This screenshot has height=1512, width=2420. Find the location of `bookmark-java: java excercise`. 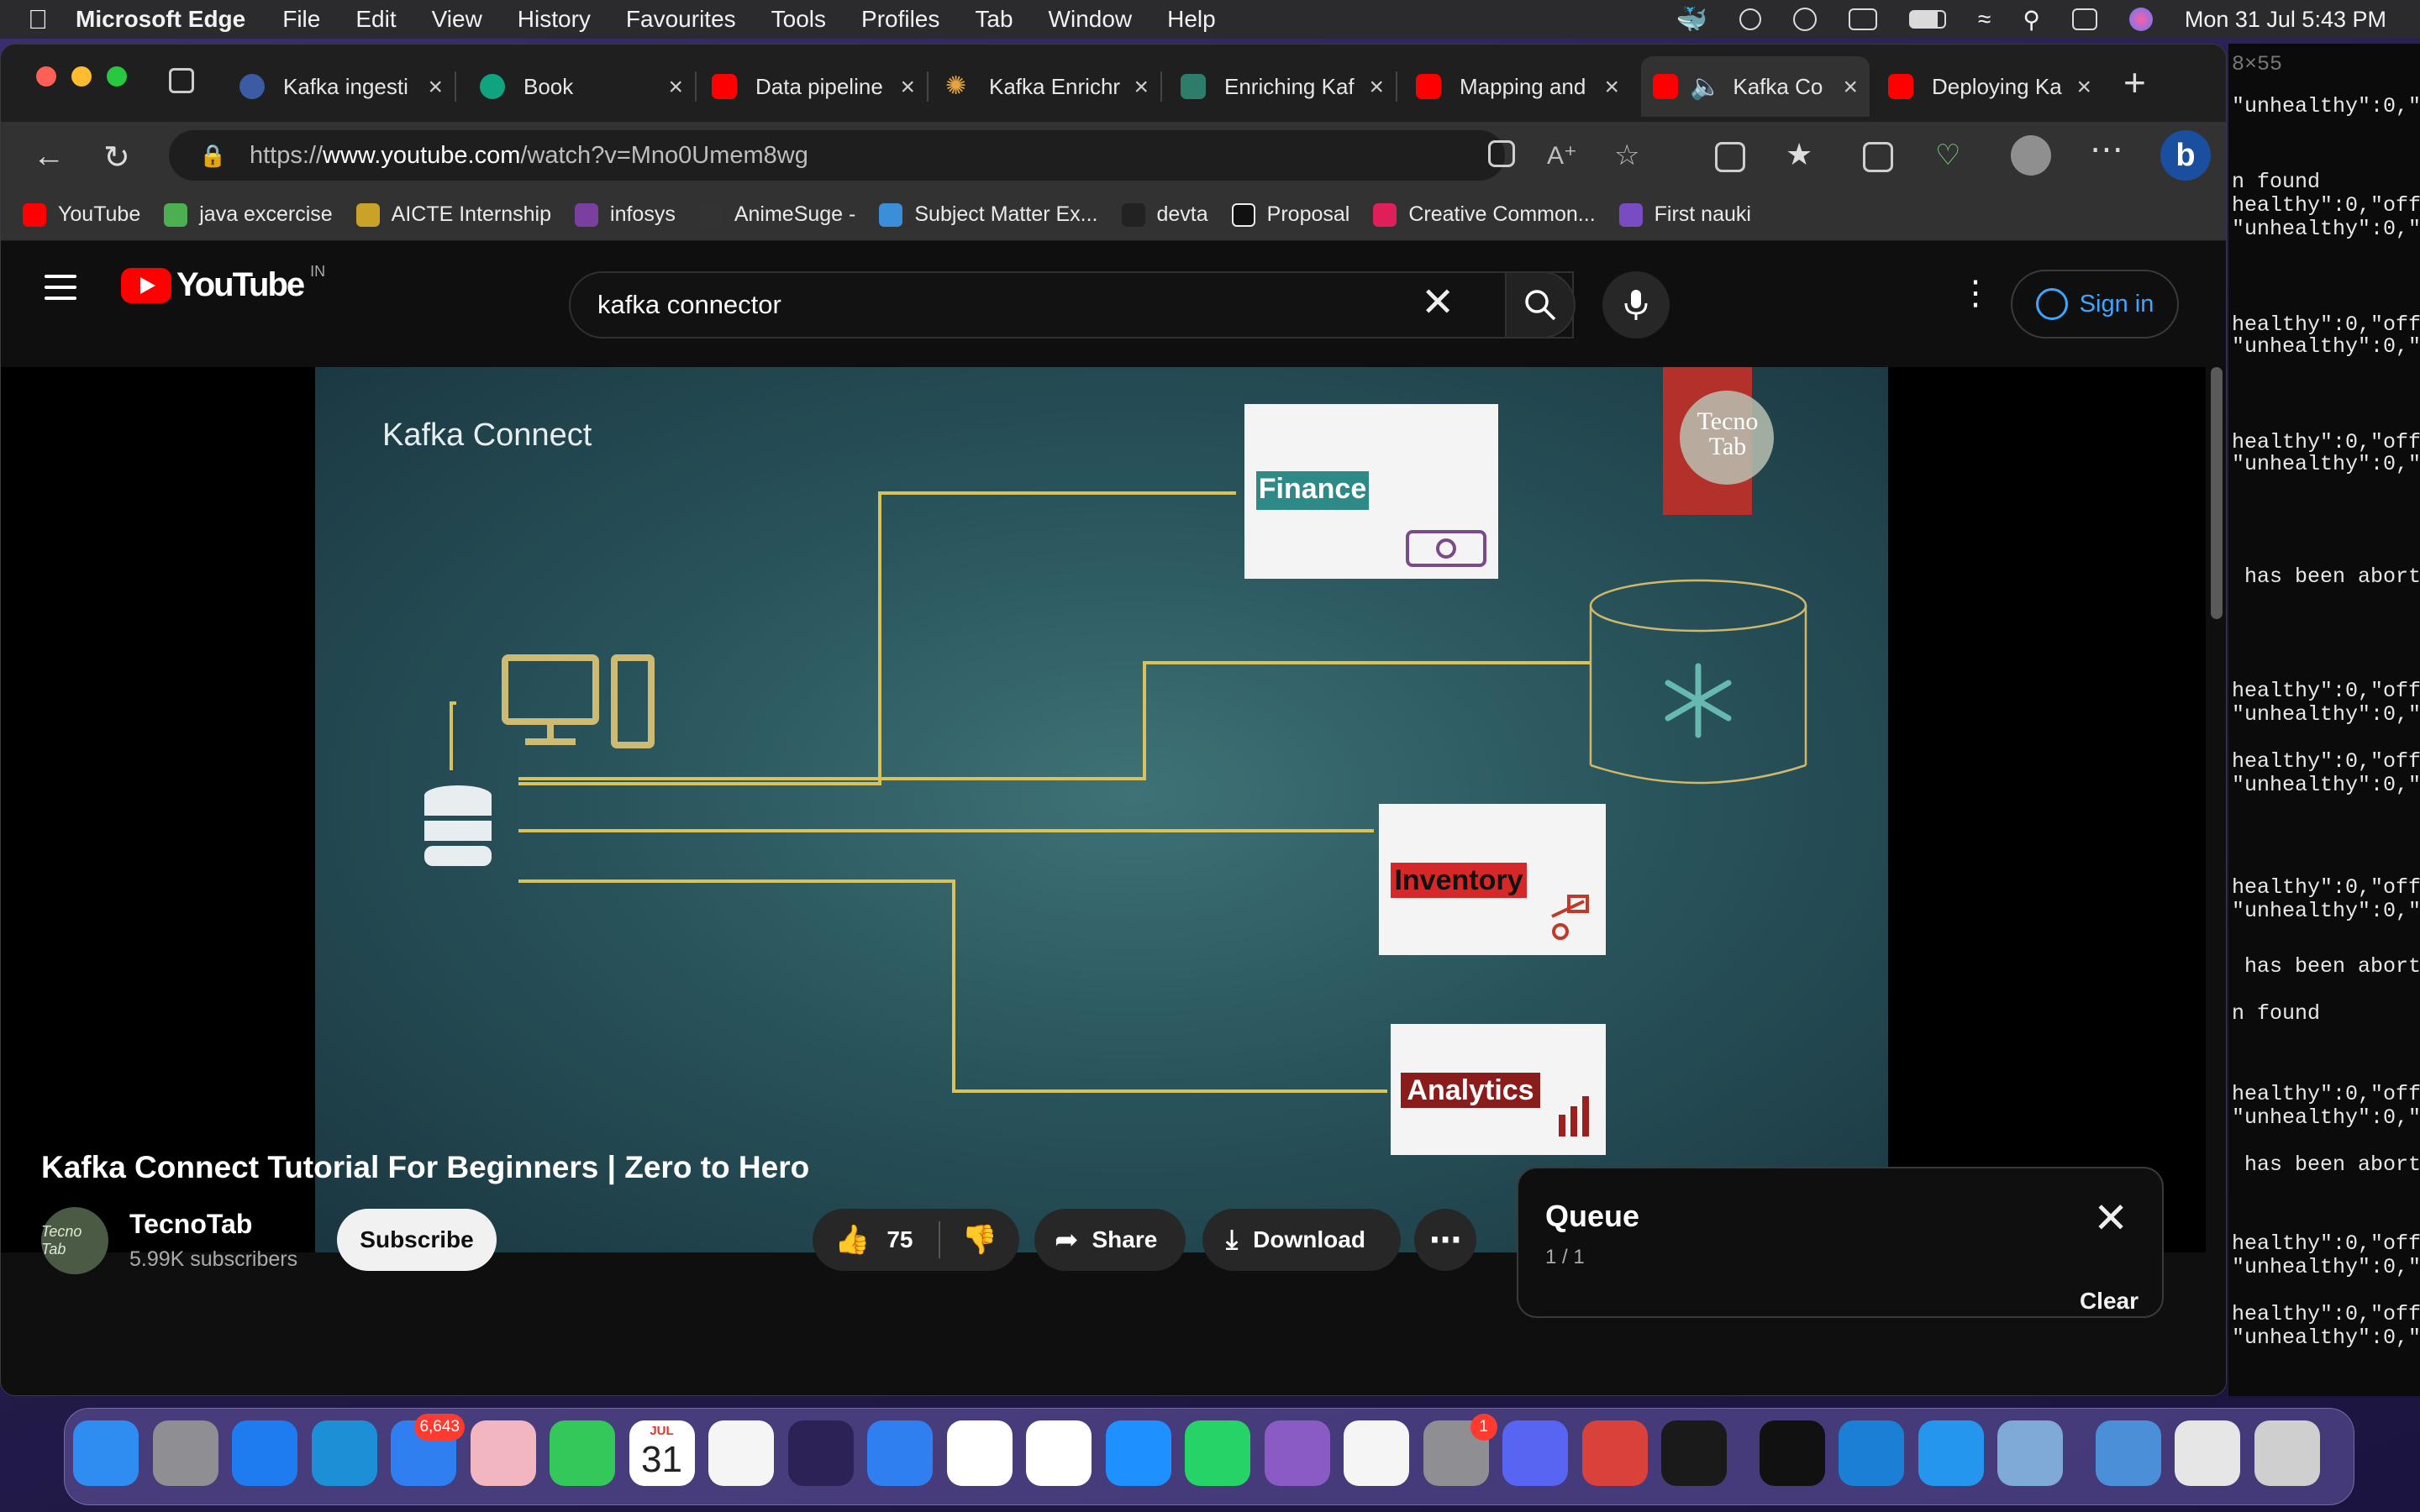

bookmark-java: java excercise is located at coordinates (248, 214).